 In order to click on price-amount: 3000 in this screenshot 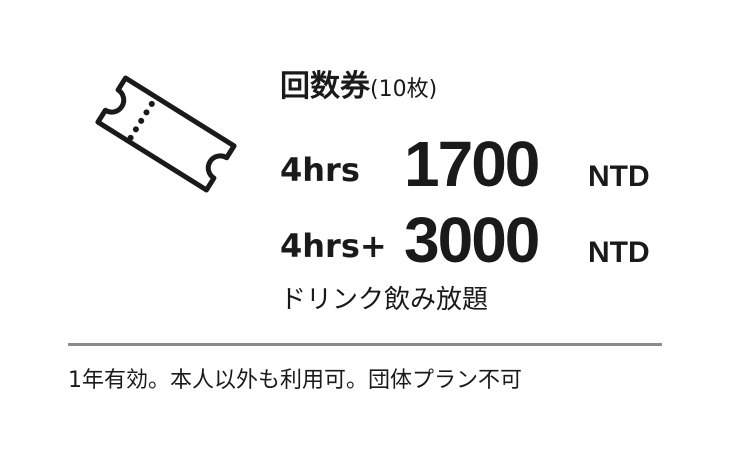, I will do `click(472, 240)`.